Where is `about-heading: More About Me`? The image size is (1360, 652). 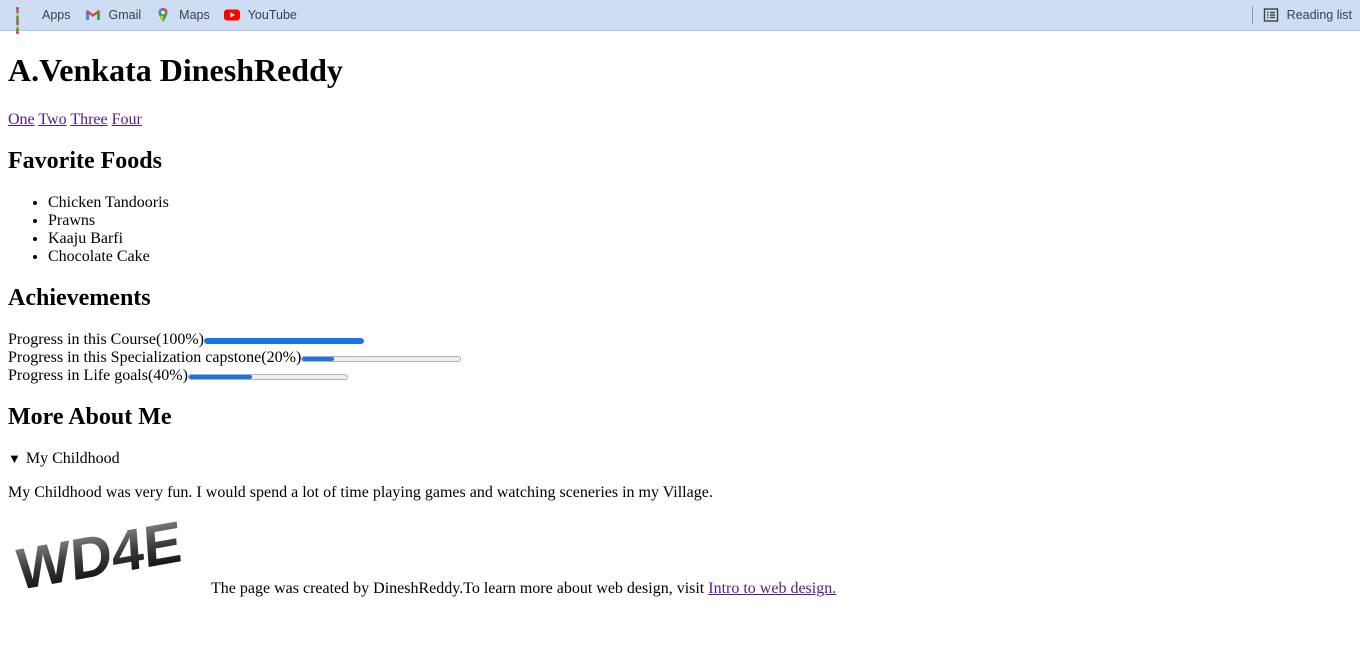 about-heading: More About Me is located at coordinates (90, 417).